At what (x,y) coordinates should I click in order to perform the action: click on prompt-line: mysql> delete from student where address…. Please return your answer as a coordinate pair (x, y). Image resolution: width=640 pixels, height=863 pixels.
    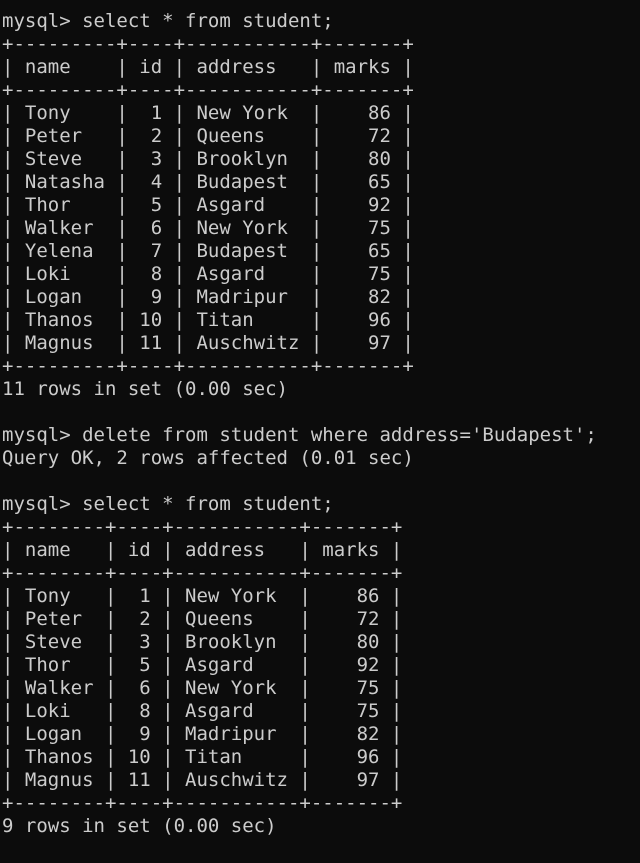
    Looking at the image, I should click on (299, 435).